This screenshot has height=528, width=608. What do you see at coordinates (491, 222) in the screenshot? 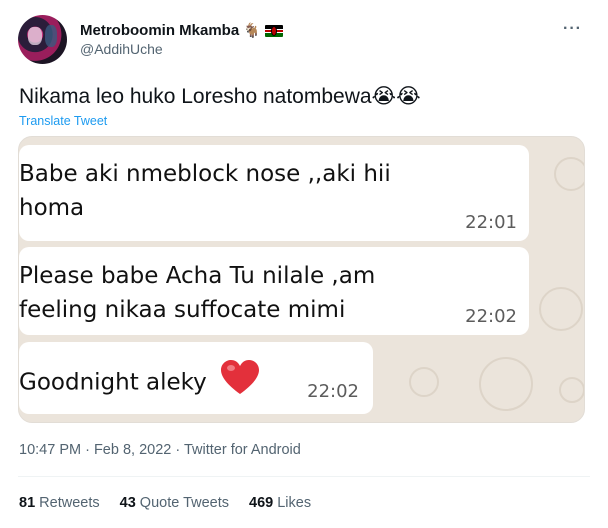
I see `message-time: 22:01` at bounding box center [491, 222].